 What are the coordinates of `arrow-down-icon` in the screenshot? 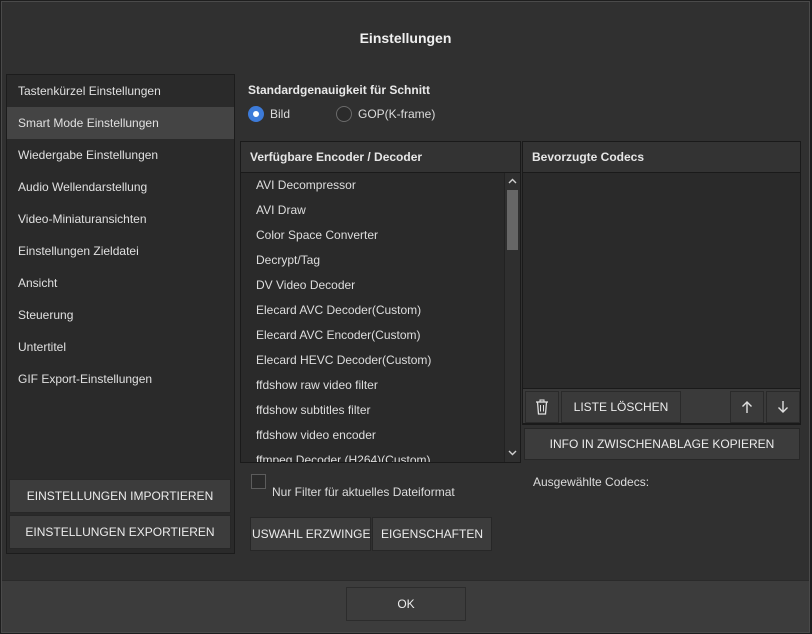 It's located at (783, 407).